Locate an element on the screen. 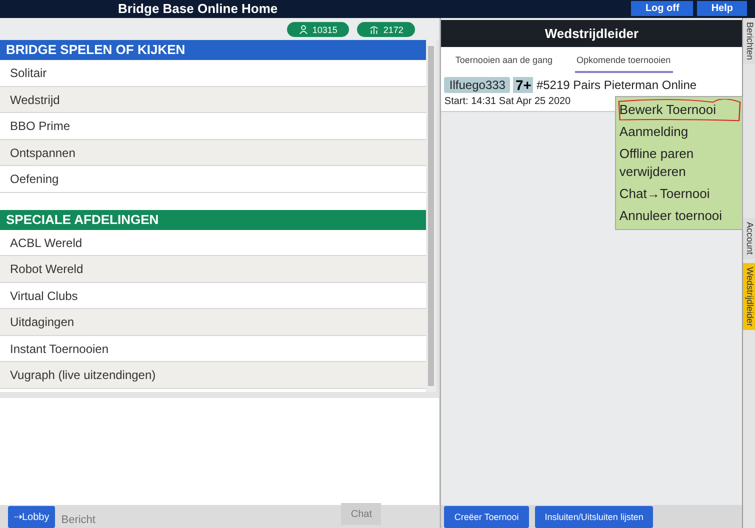 Image resolution: width=755 pixels, height=528 pixels. counter-badge: 2172 is located at coordinates (386, 29).